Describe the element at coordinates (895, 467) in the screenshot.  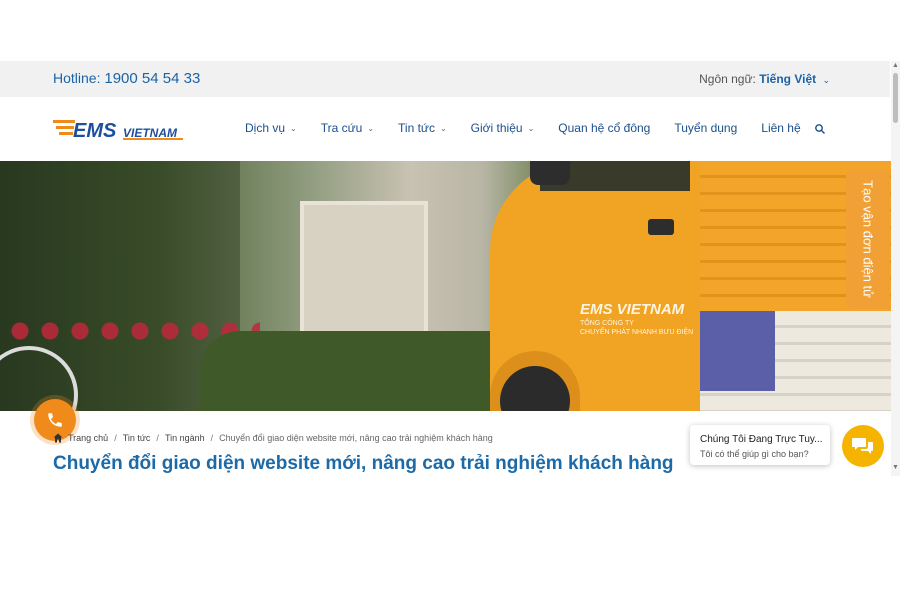
I see `scroll-down-arrow-icon: ▼` at that location.